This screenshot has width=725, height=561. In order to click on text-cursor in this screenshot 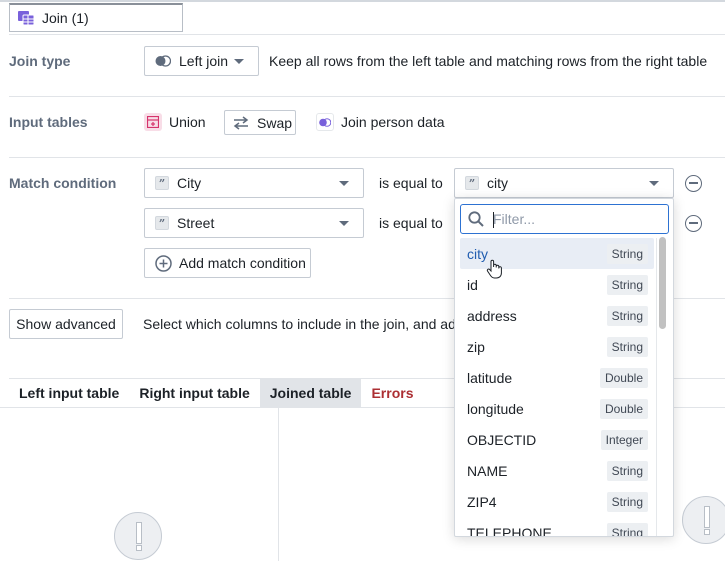, I will do `click(493, 220)`.